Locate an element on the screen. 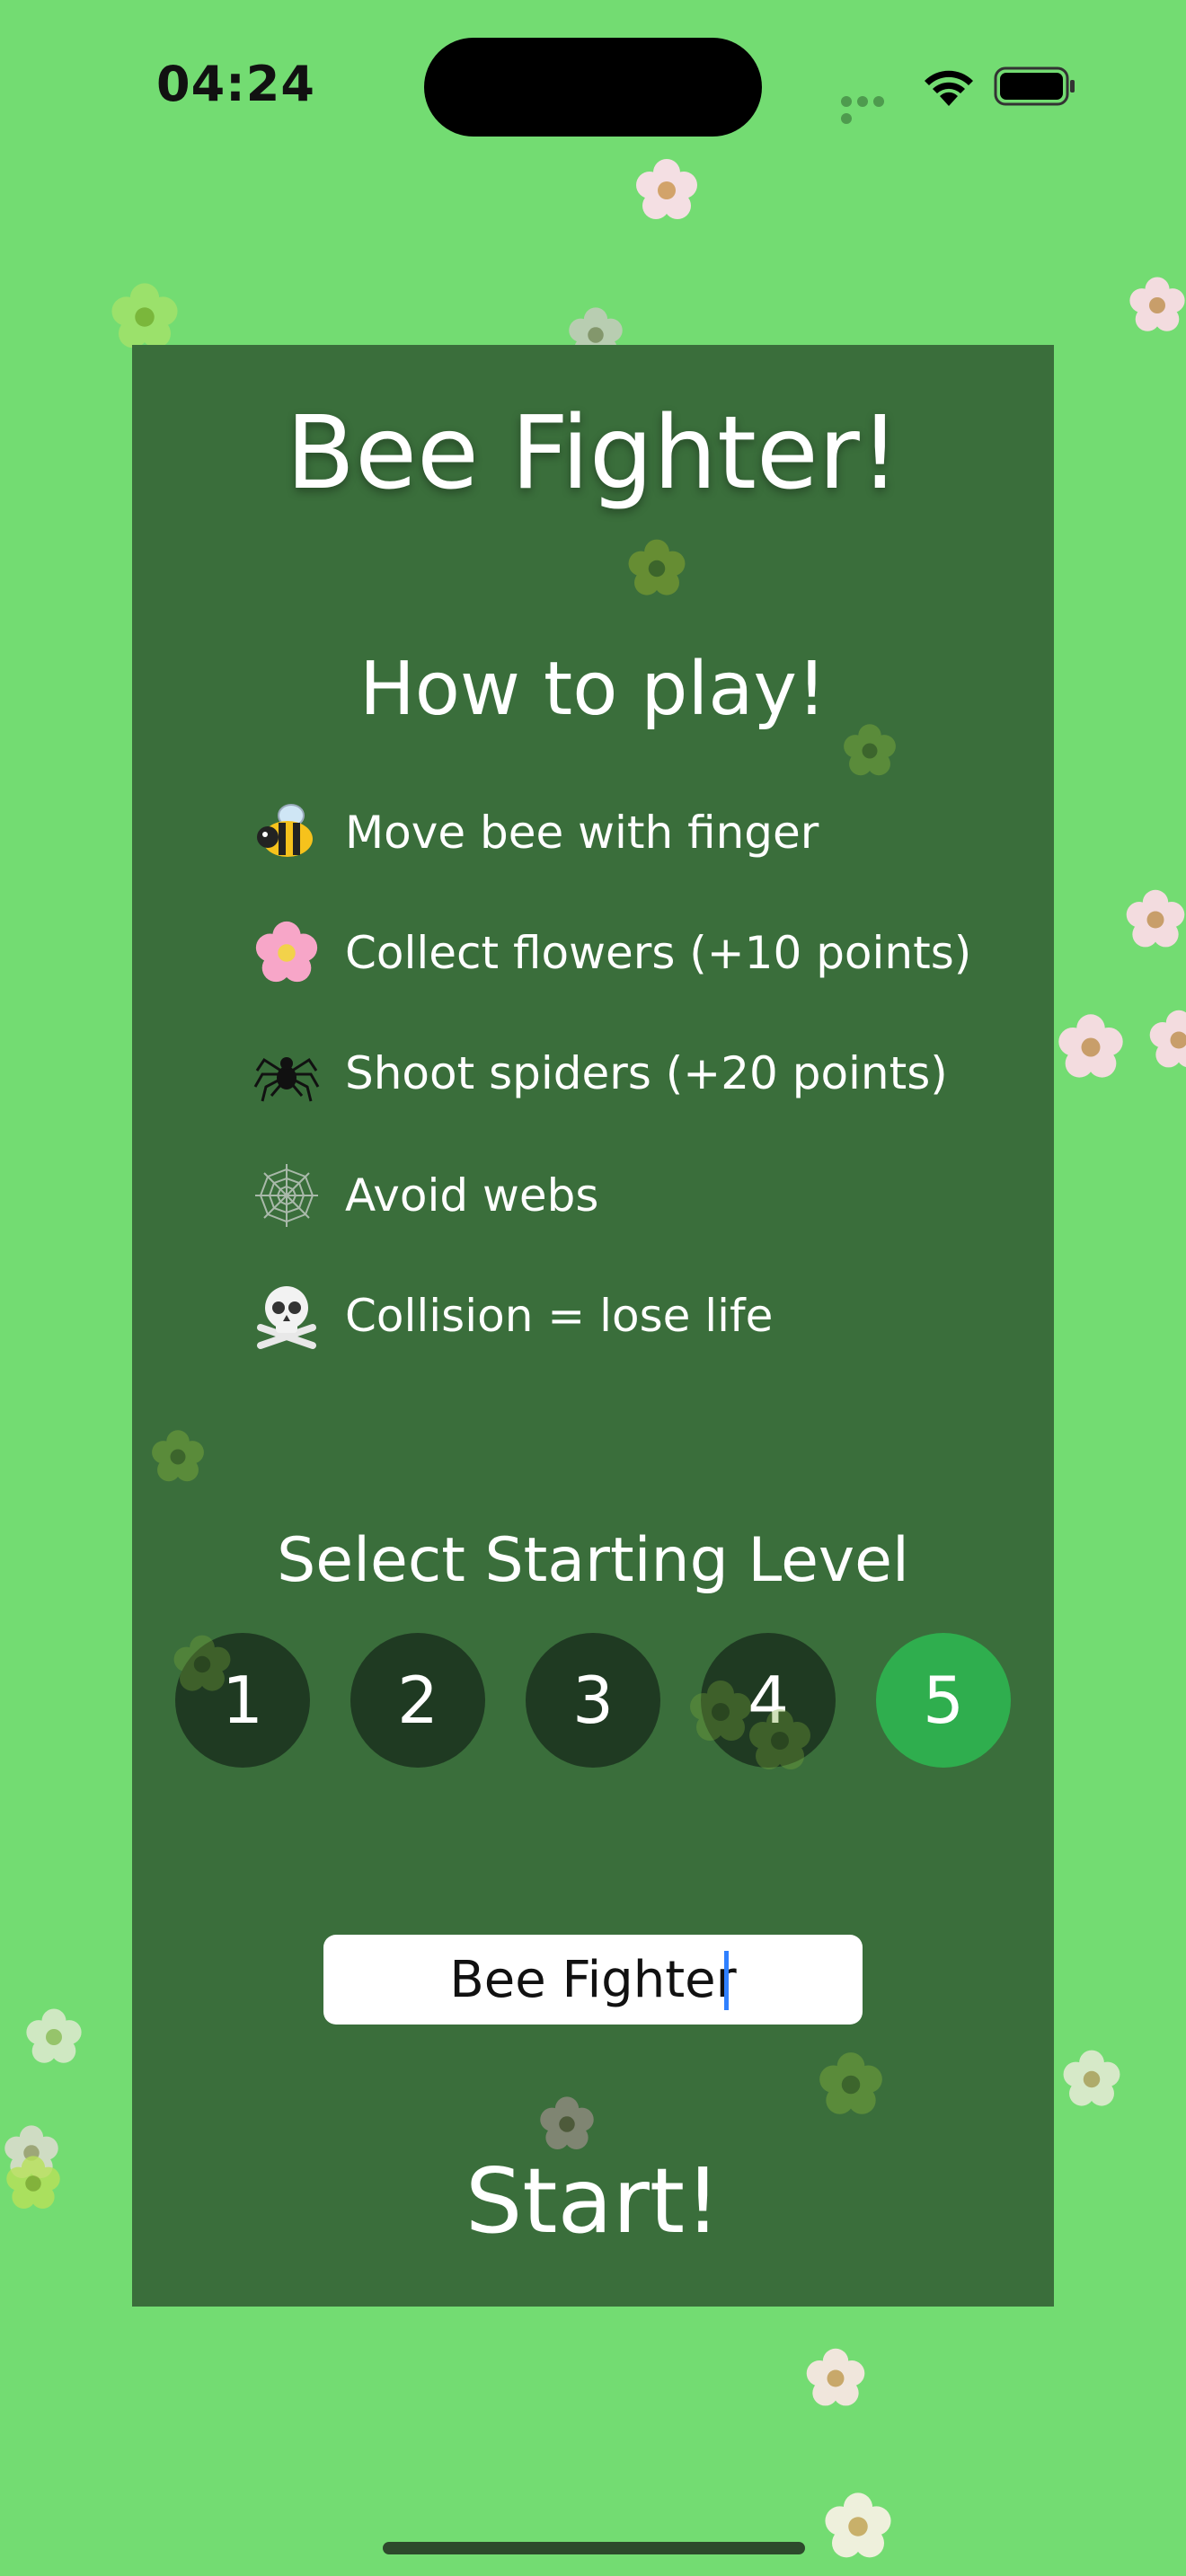 This screenshot has width=1186, height=2576. level-3-button: 3 is located at coordinates (593, 1700).